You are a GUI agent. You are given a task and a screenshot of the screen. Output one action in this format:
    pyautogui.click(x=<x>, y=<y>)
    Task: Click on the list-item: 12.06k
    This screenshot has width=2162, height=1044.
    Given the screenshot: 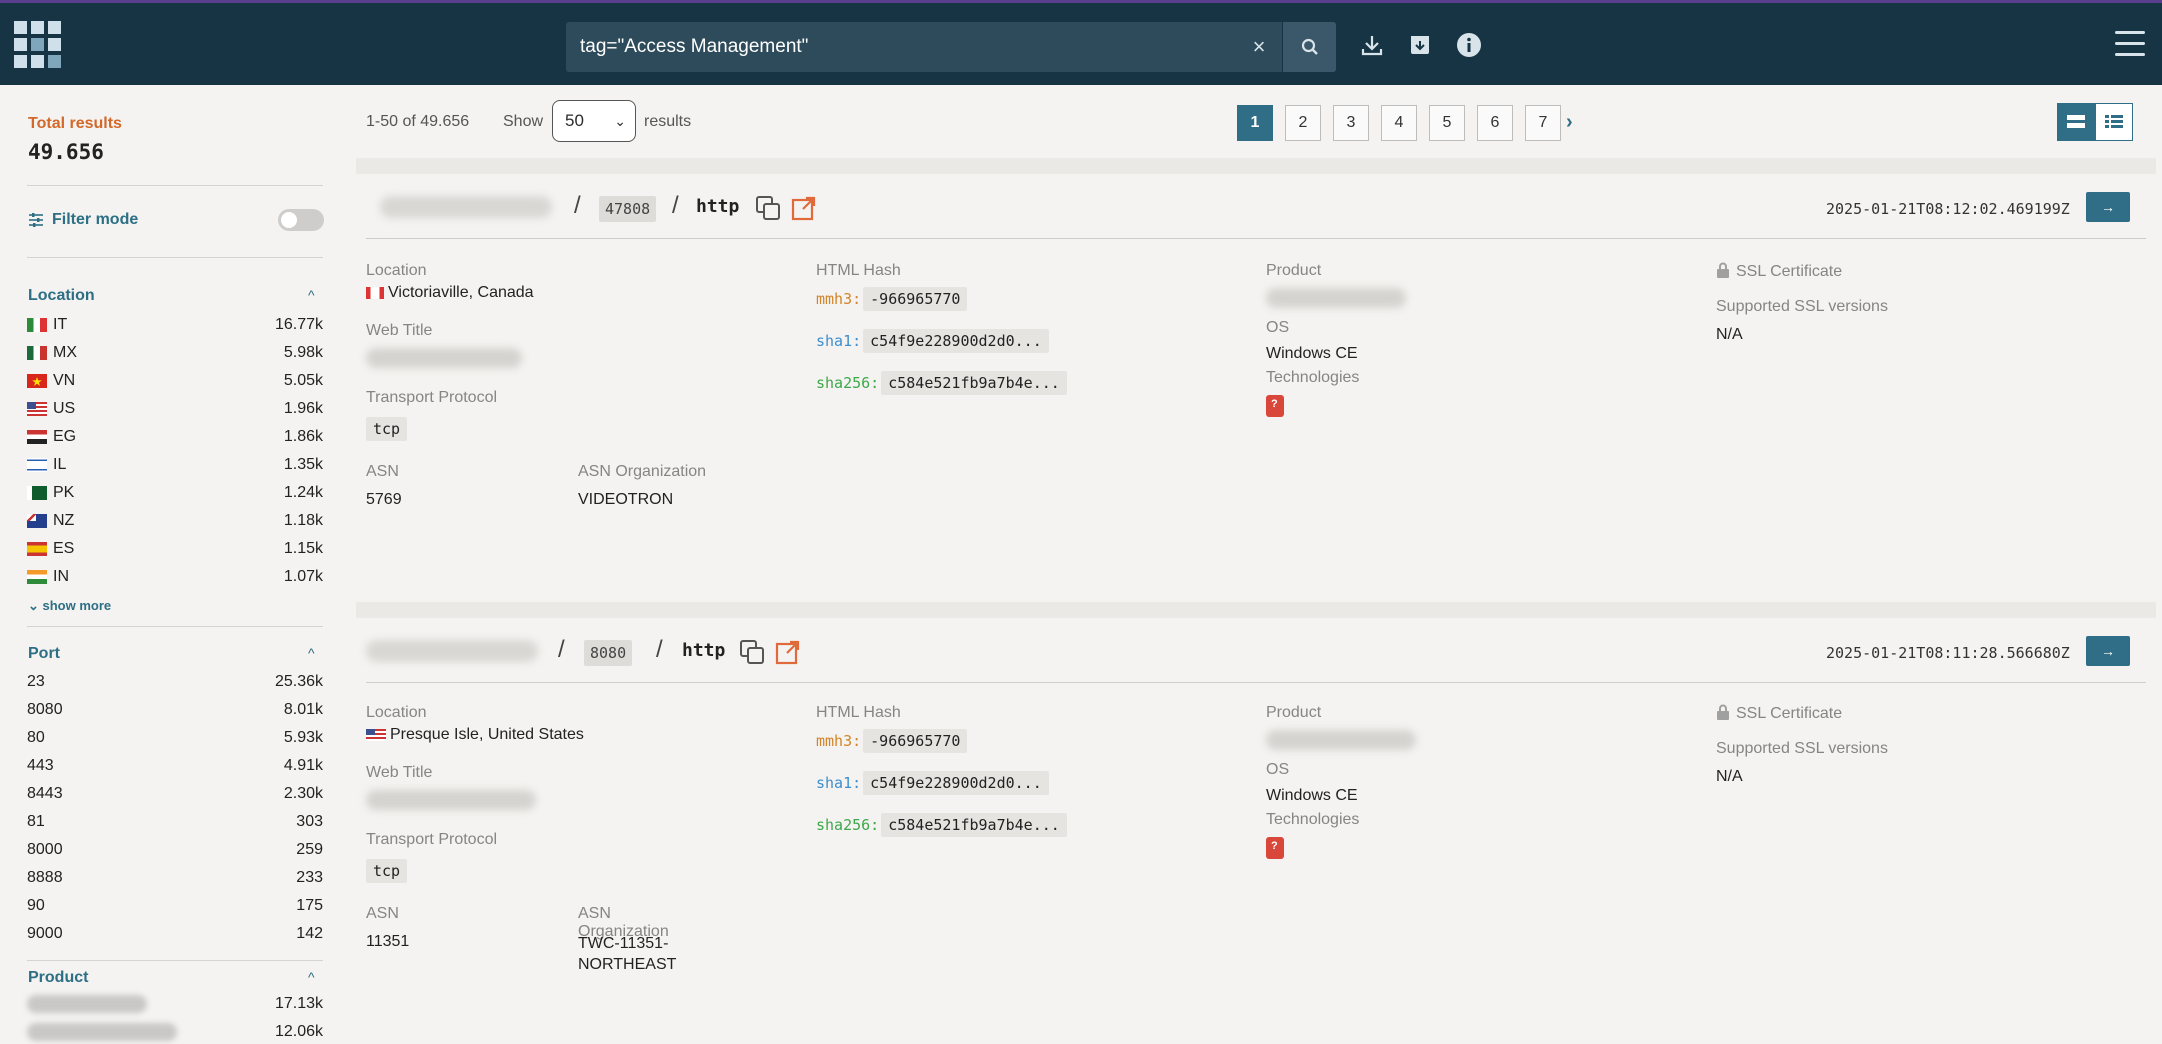 What is the action you would take?
    pyautogui.click(x=175, y=1031)
    